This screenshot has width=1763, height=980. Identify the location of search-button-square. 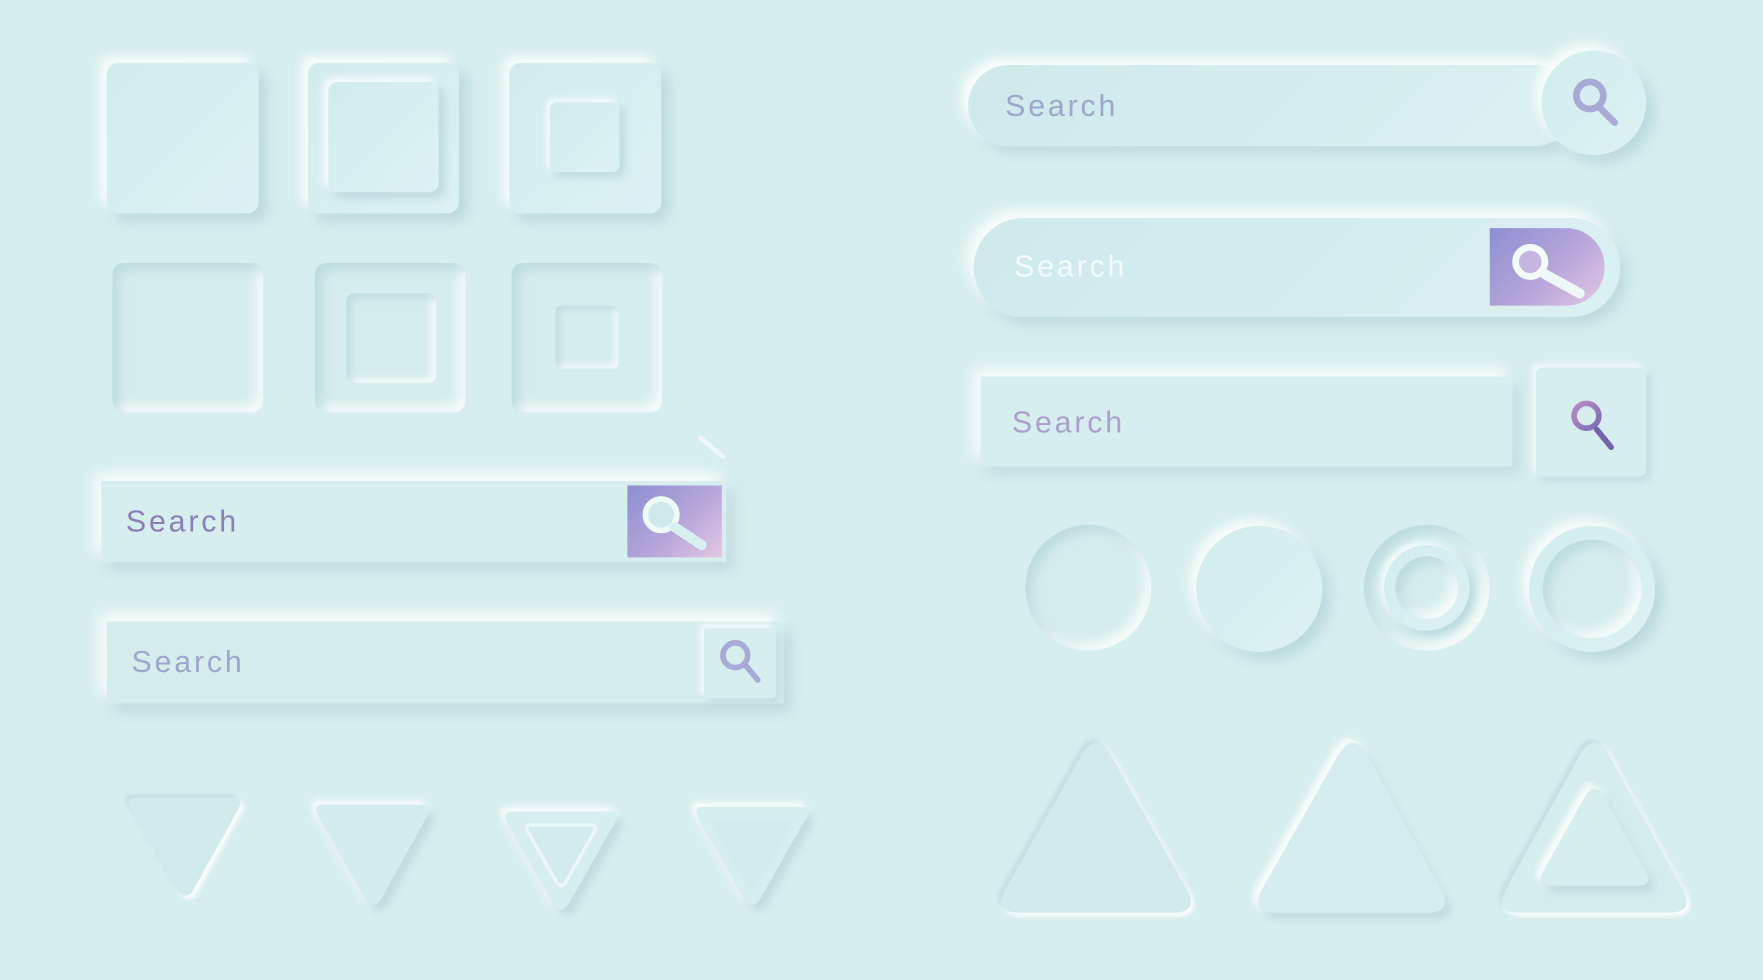
(1591, 422).